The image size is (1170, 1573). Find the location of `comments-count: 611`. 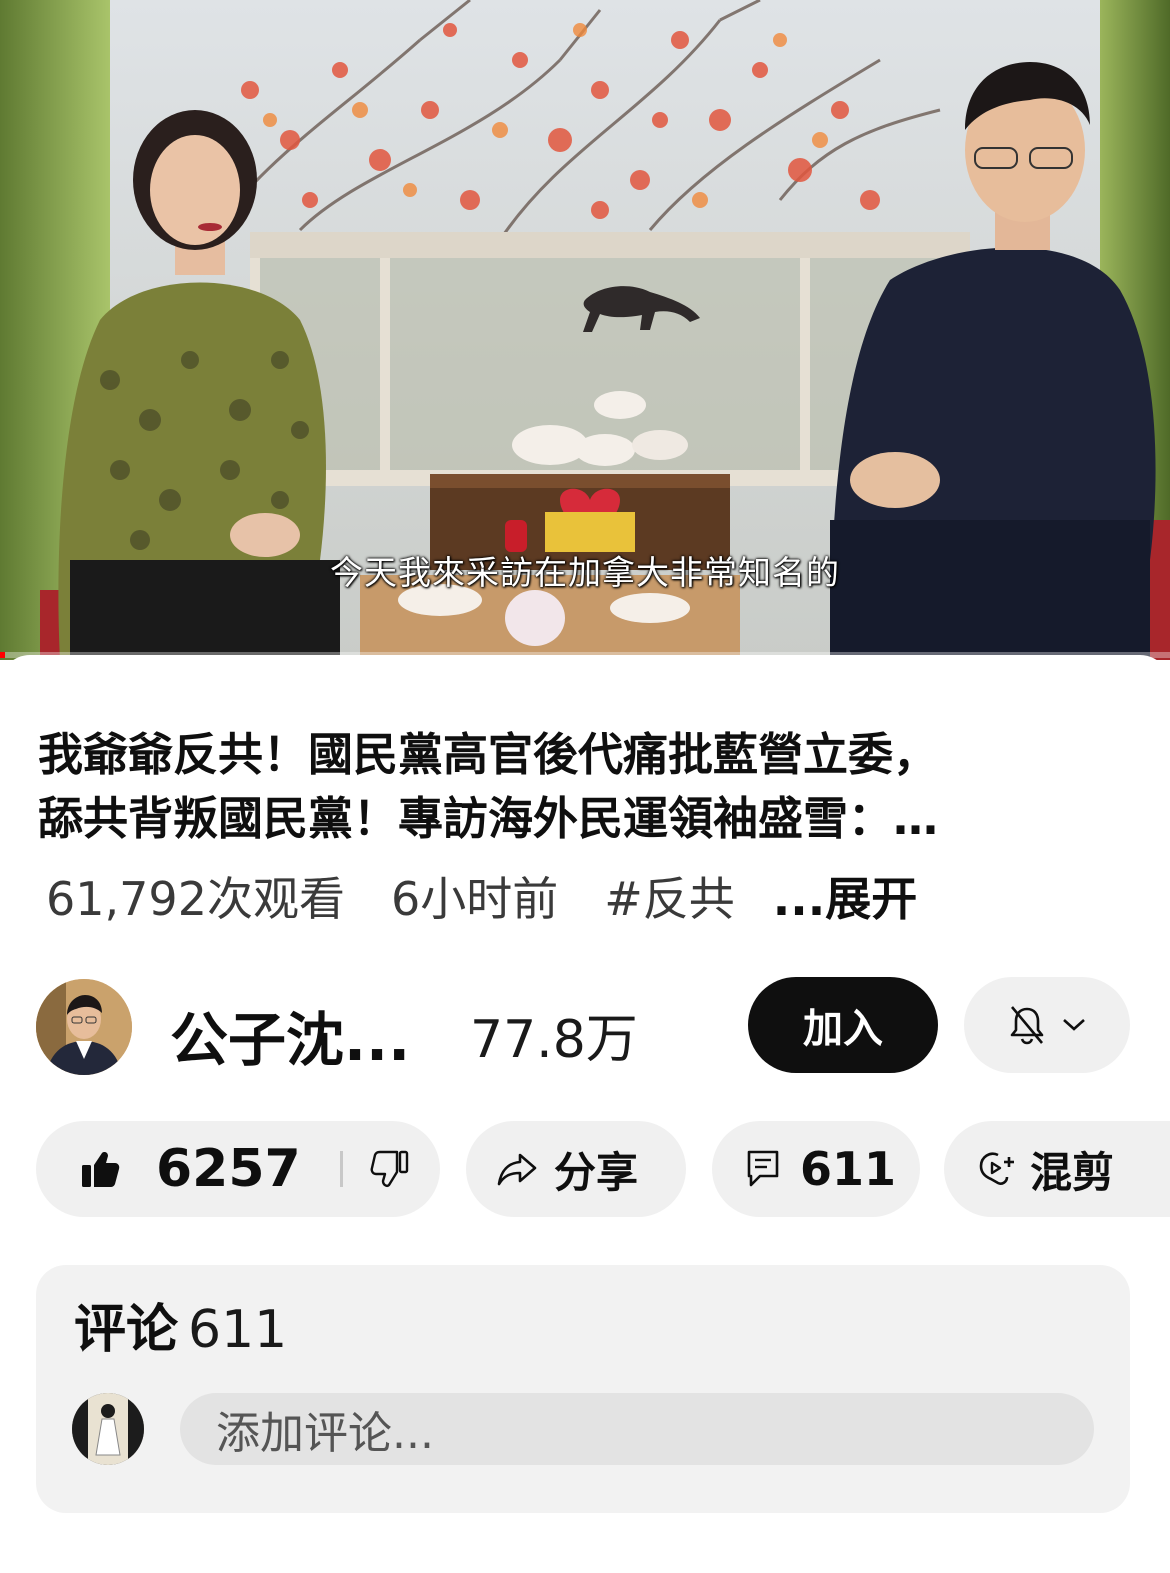

comments-count: 611 is located at coordinates (238, 1330).